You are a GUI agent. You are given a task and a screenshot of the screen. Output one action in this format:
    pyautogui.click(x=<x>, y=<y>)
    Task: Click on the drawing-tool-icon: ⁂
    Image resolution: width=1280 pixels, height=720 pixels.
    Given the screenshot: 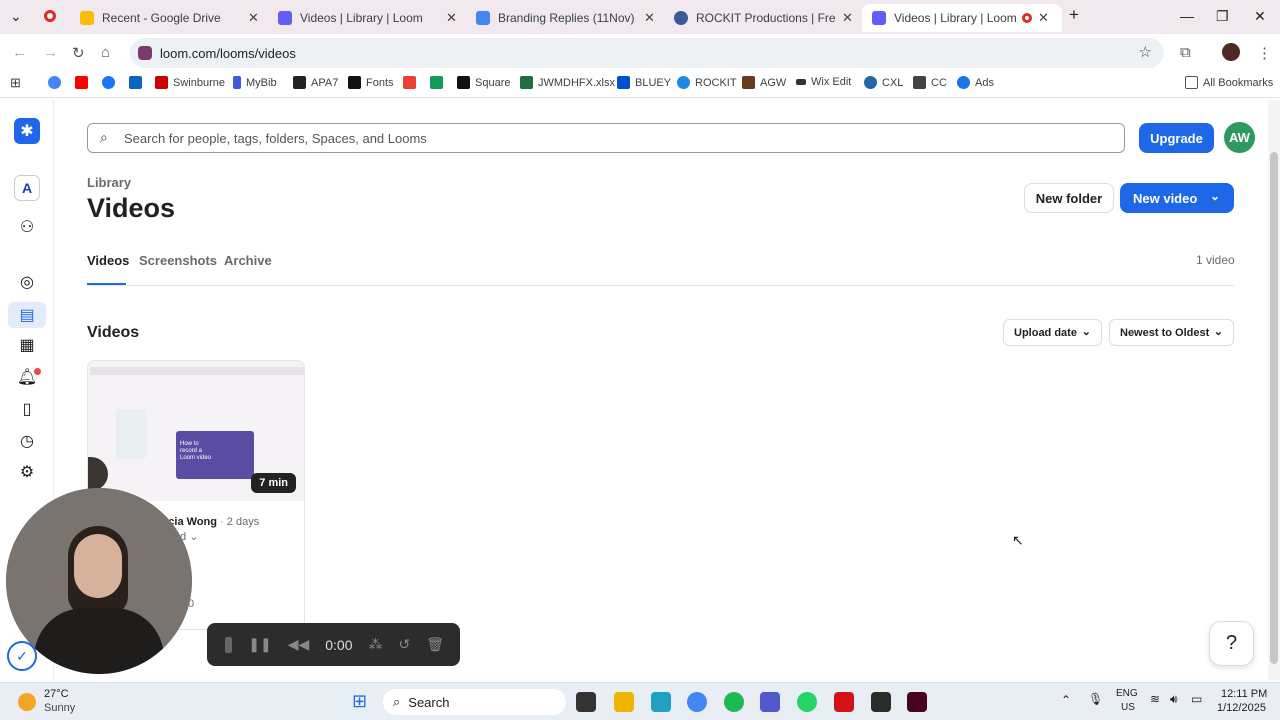 What is the action you would take?
    pyautogui.click(x=375, y=644)
    